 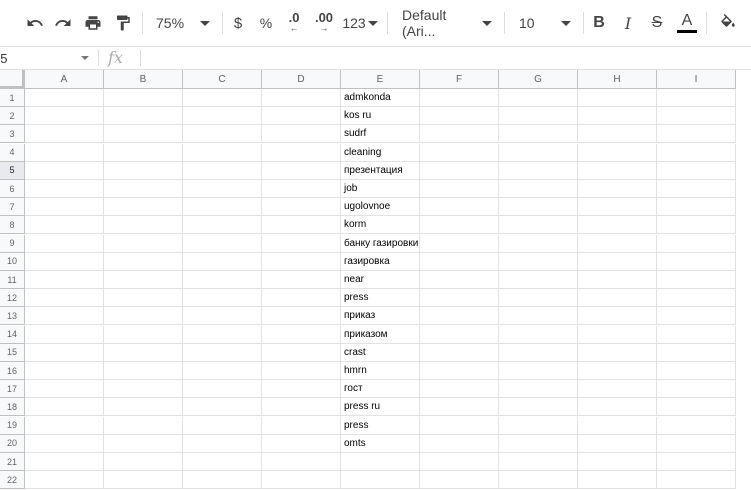 I want to click on cell-d16, so click(x=301, y=371).